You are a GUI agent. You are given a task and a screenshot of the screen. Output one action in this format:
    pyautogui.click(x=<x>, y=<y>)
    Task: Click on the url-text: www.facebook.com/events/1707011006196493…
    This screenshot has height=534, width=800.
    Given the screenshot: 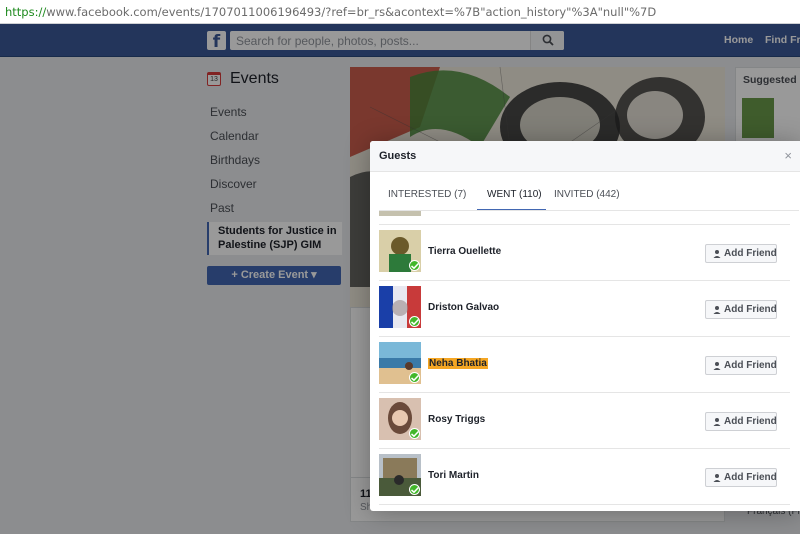 What is the action you would take?
    pyautogui.click(x=351, y=12)
    